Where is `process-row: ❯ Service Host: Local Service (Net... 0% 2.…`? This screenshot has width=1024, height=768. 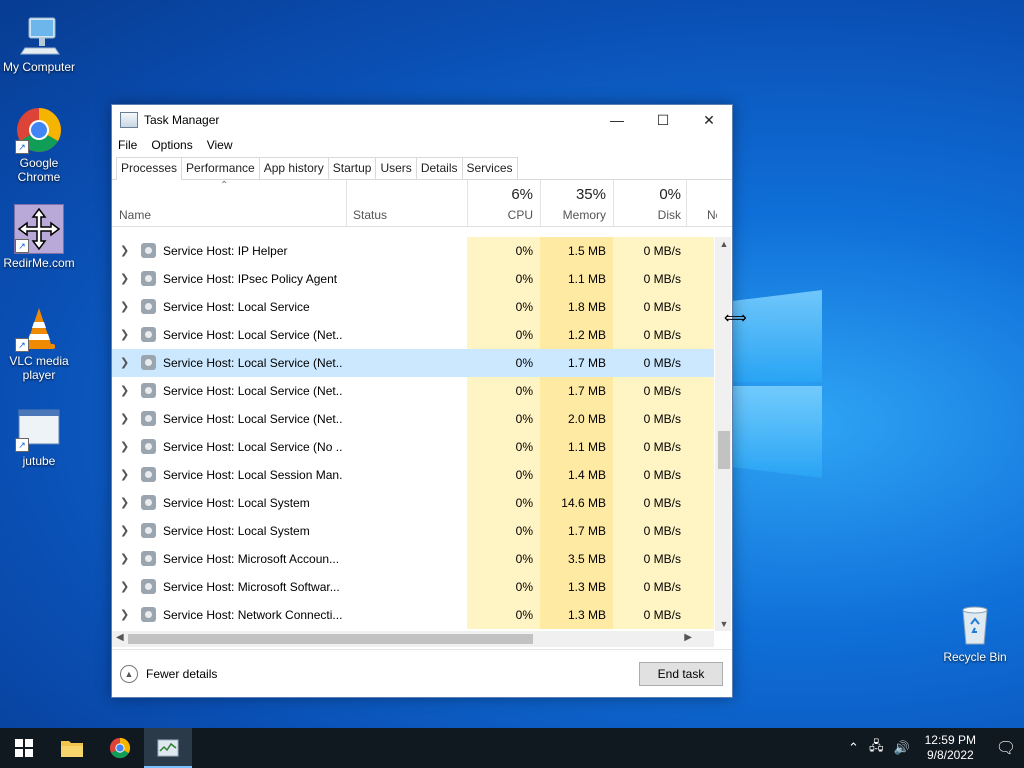 process-row: ❯ Service Host: Local Service (Net... 0% 2.… is located at coordinates (413, 419).